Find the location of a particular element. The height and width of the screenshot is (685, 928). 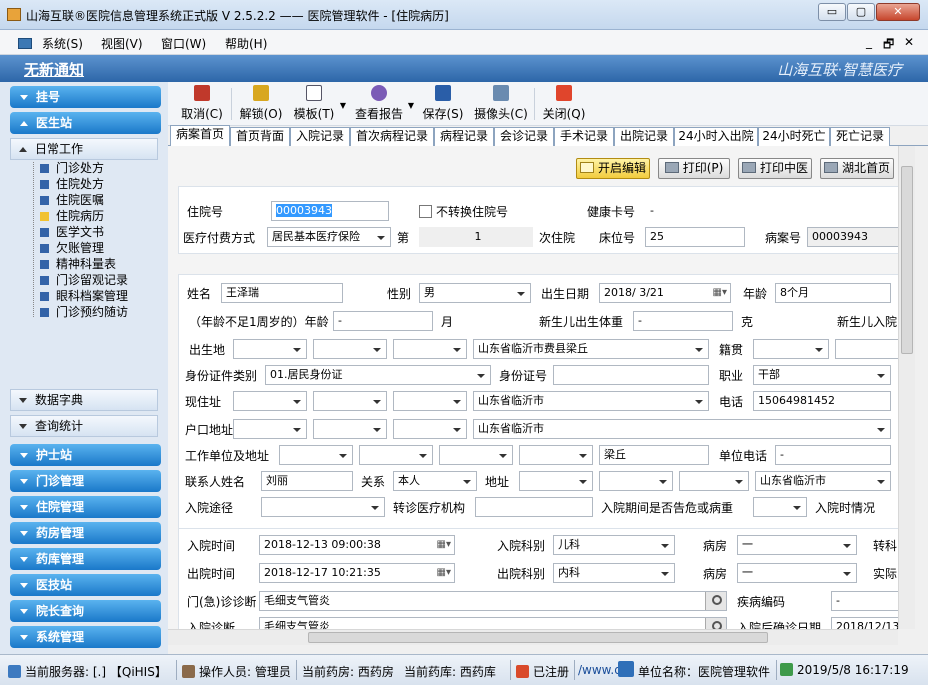

tree-item-psych-scale: 精神科量表 is located at coordinates (78, 264).